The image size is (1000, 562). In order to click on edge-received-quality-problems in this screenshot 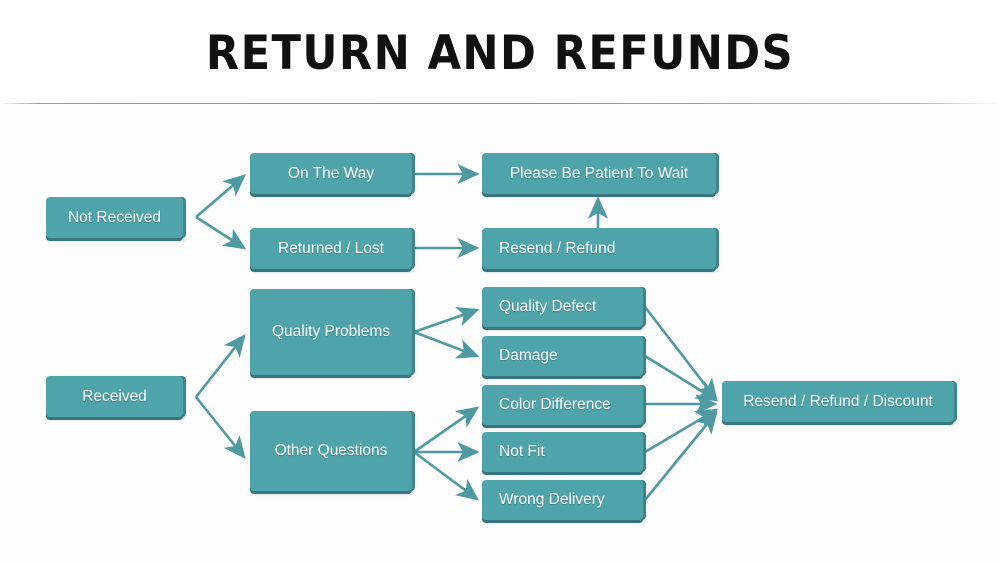, I will do `click(220, 365)`.